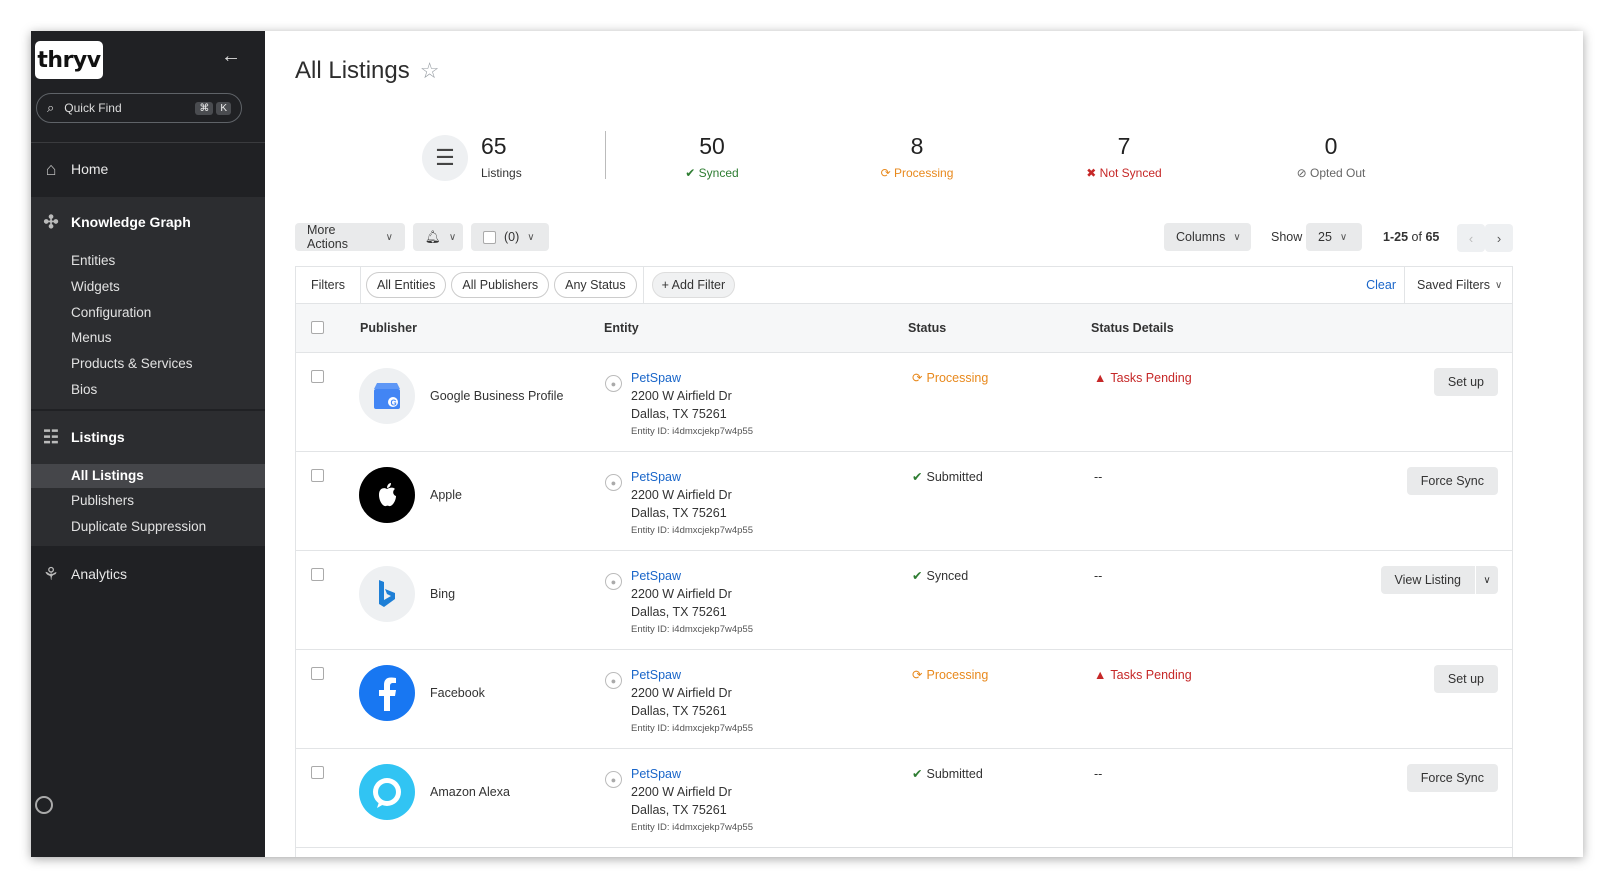 This screenshot has height=894, width=1616. I want to click on x-icon: ✖, so click(1093, 173).